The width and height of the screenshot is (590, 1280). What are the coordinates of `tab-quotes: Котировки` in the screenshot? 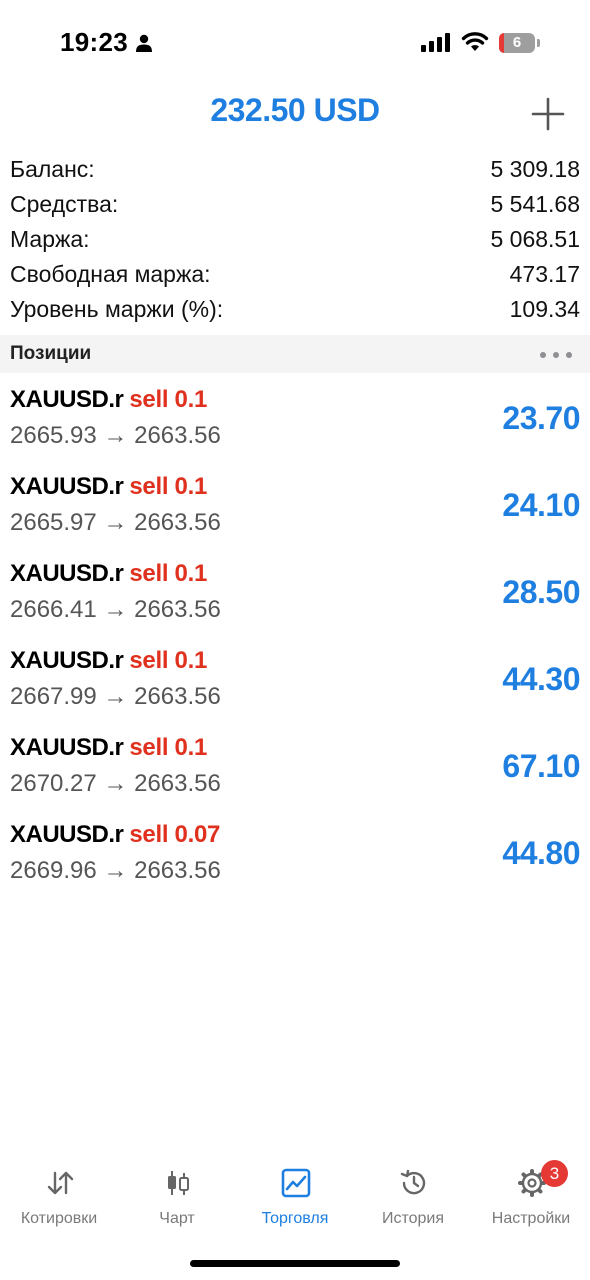 It's located at (59, 1195).